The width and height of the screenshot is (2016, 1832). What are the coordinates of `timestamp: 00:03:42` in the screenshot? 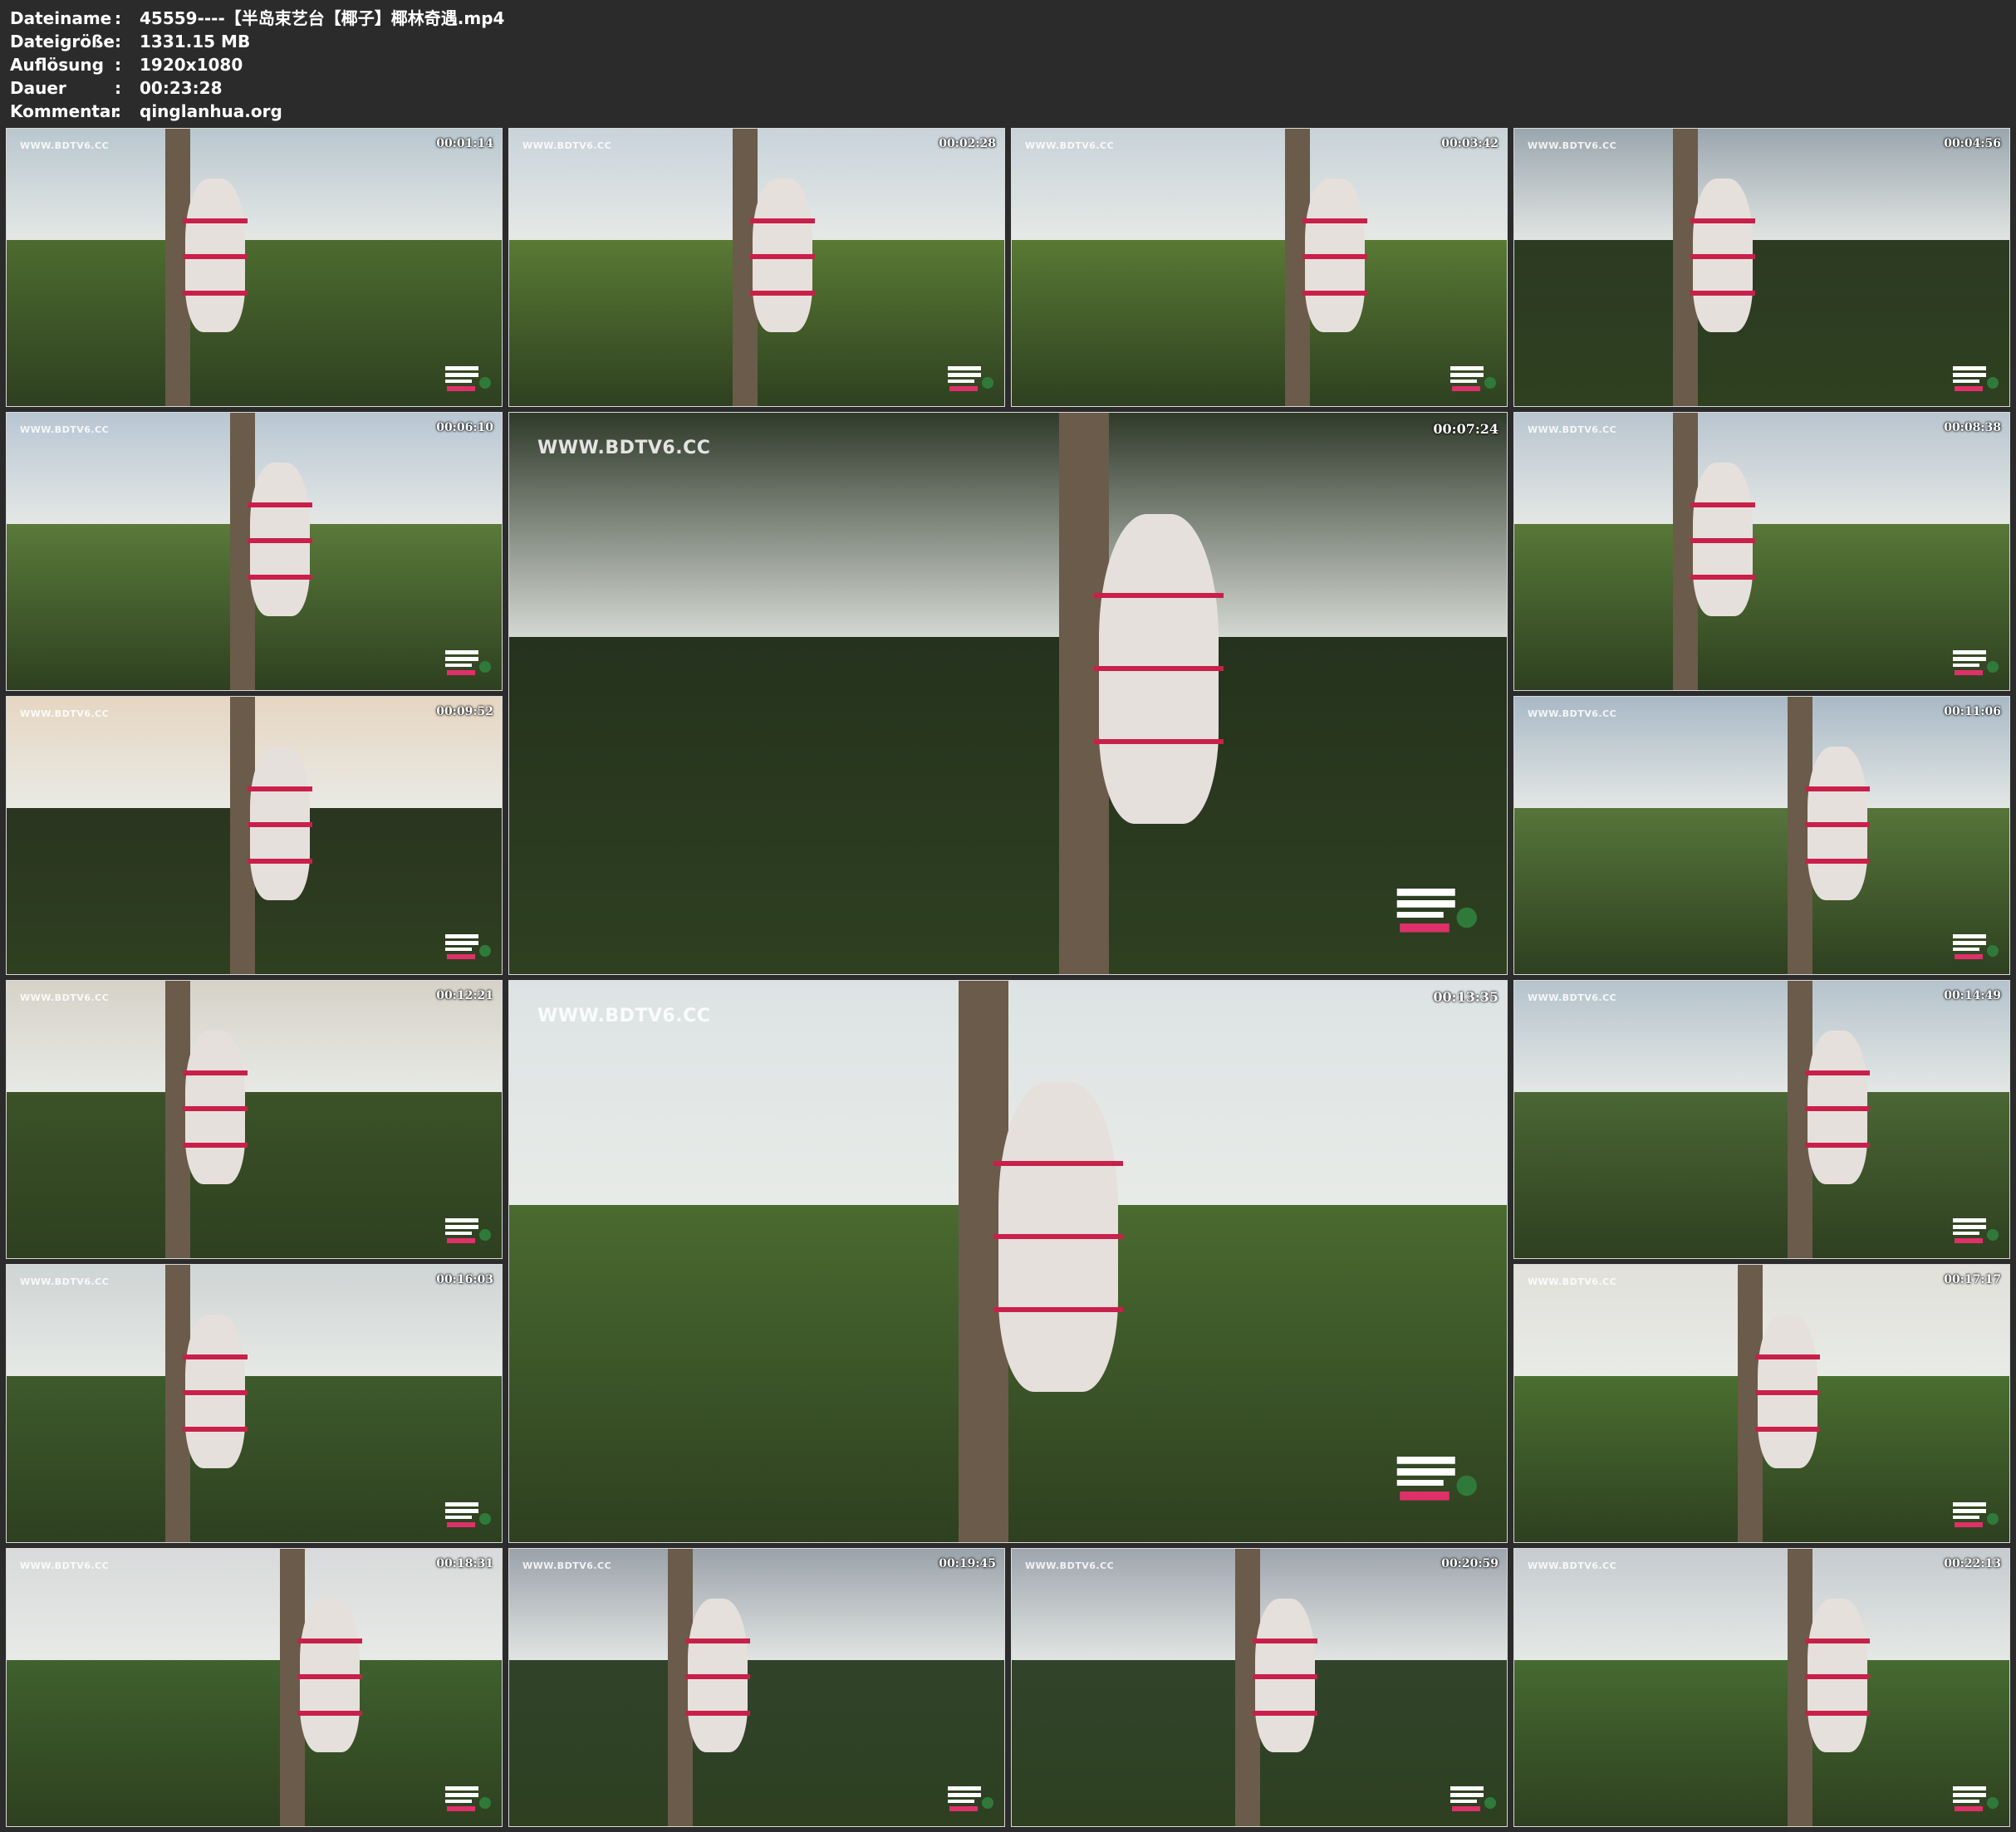 It's located at (1470, 143).